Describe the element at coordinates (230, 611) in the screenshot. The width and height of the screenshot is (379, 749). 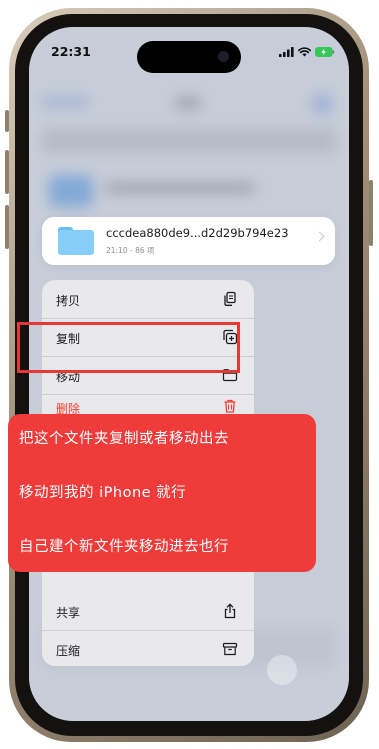
I see `share-icon` at that location.